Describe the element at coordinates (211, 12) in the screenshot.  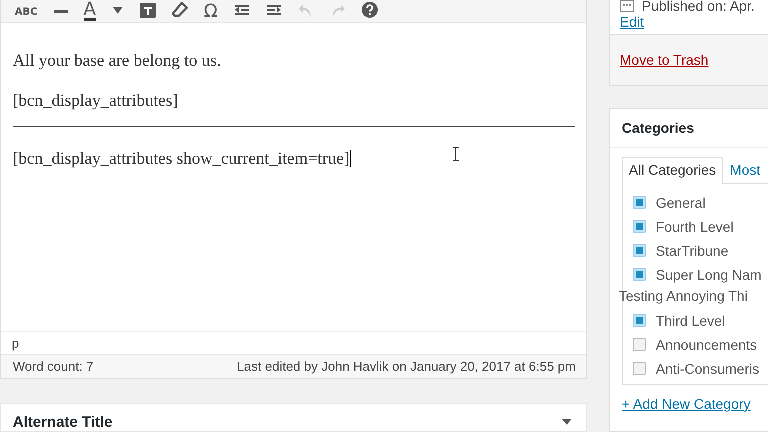
I see `toolbar-button: Ω` at that location.